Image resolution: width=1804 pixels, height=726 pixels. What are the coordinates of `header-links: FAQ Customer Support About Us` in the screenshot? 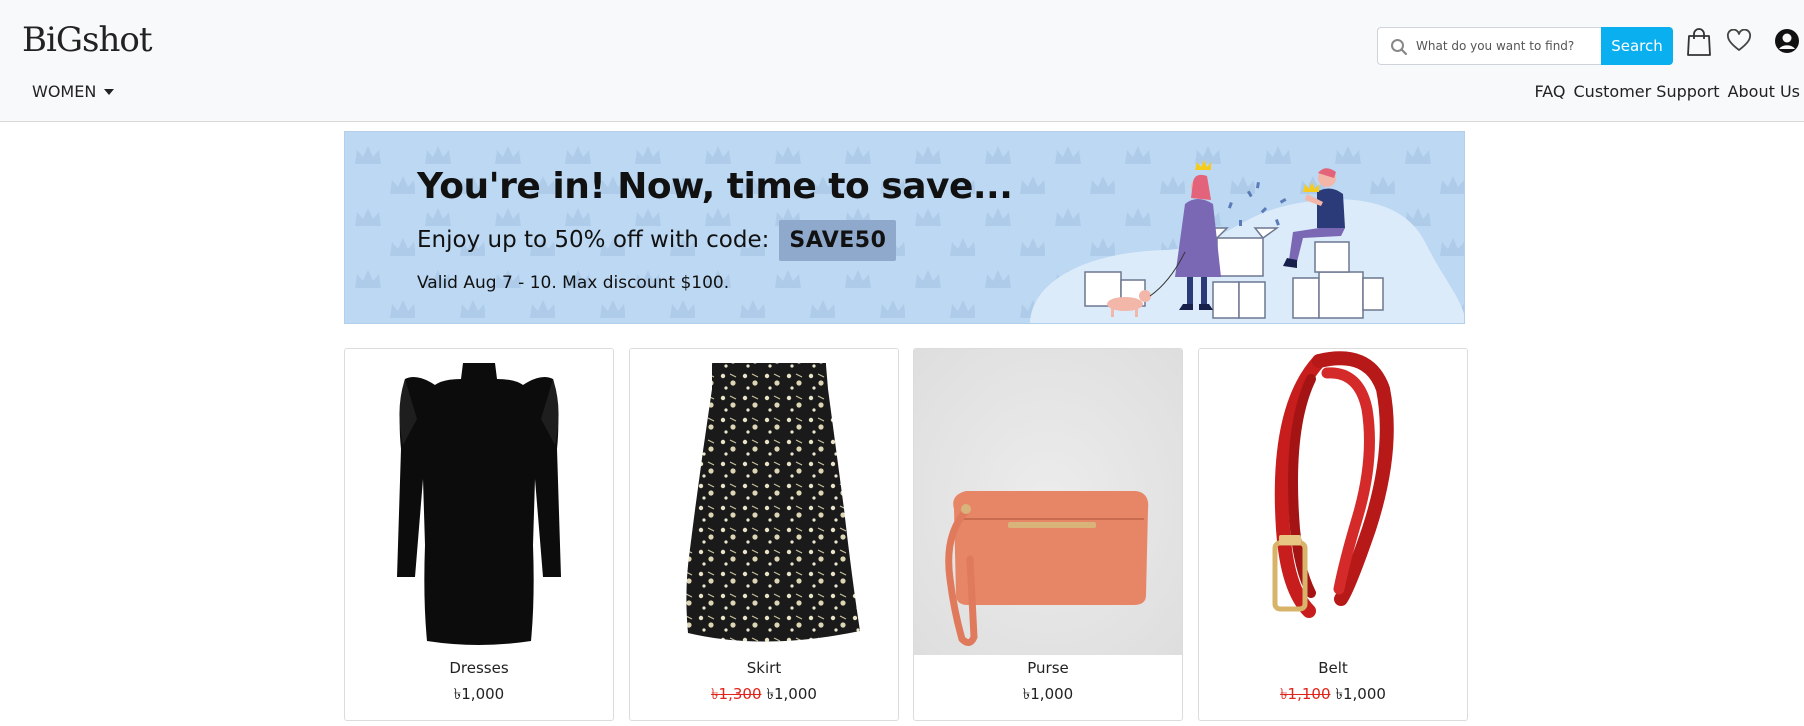 It's located at (1668, 91).